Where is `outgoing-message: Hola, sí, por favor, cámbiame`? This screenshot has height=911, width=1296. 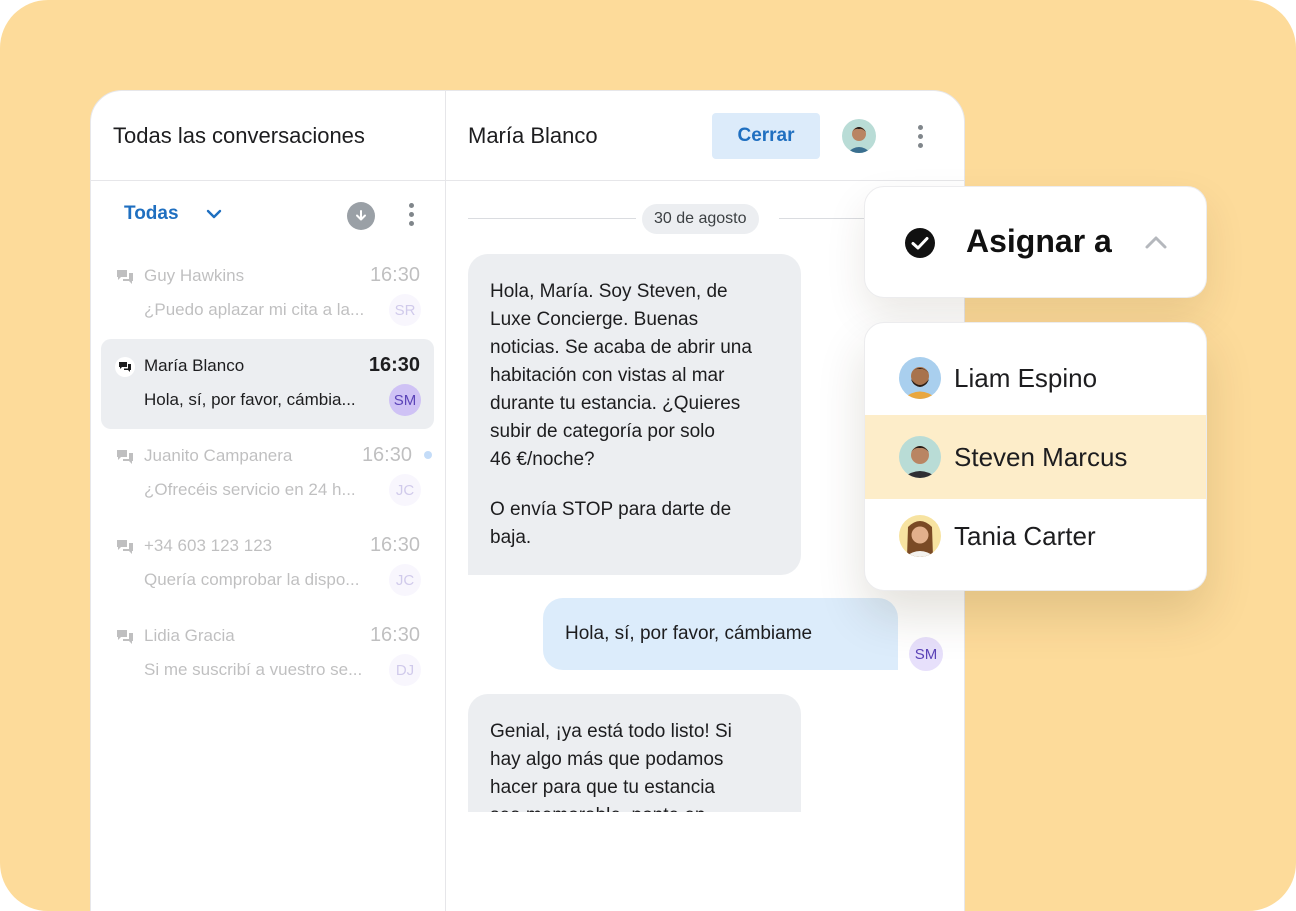 outgoing-message: Hola, sí, por favor, cámbiame is located at coordinates (720, 634).